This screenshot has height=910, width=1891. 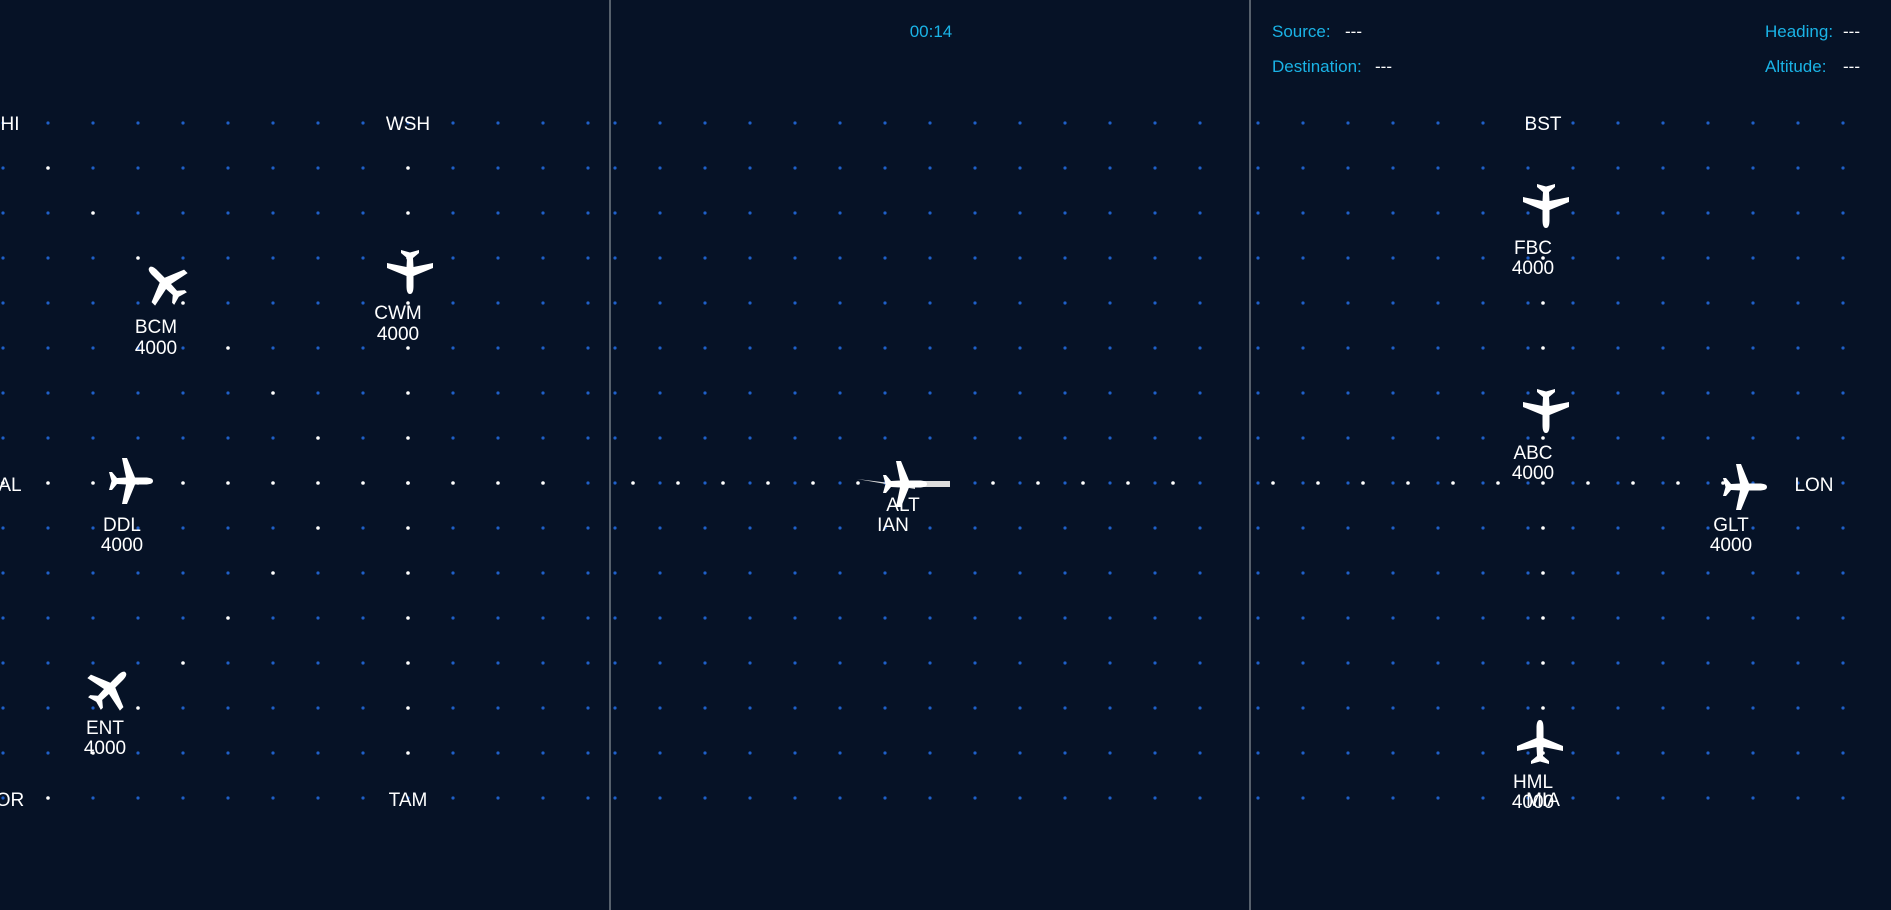 What do you see at coordinates (1540, 231) in the screenshot?
I see `aircraft-fbc: FBC 4000` at bounding box center [1540, 231].